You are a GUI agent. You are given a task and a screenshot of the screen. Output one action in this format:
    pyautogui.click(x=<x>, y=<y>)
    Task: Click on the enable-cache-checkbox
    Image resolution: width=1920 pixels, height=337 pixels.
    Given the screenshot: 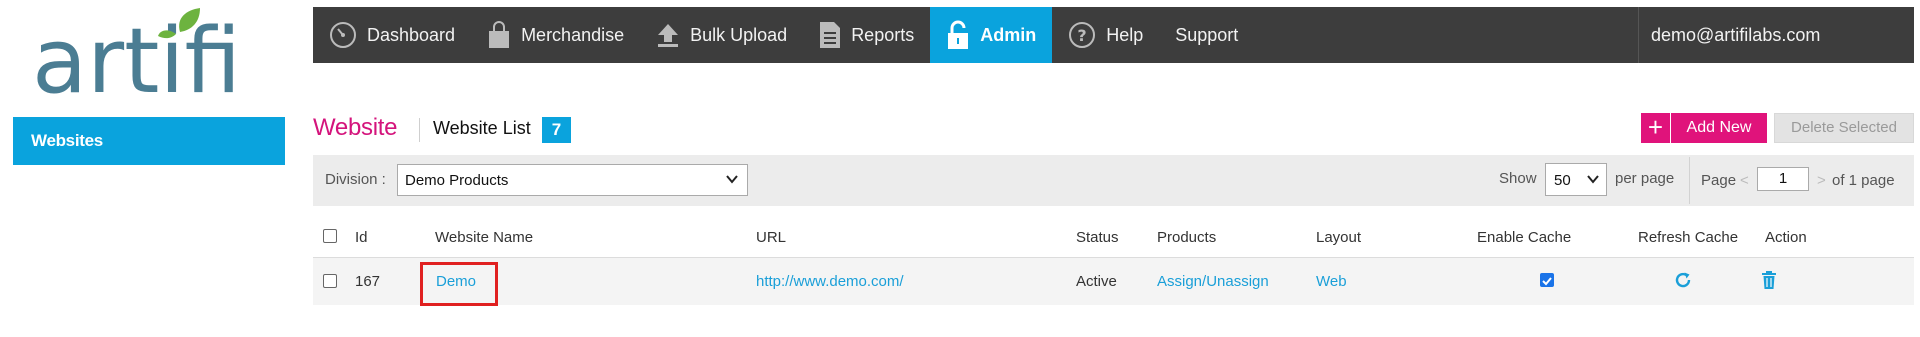 What is the action you would take?
    pyautogui.click(x=1547, y=280)
    